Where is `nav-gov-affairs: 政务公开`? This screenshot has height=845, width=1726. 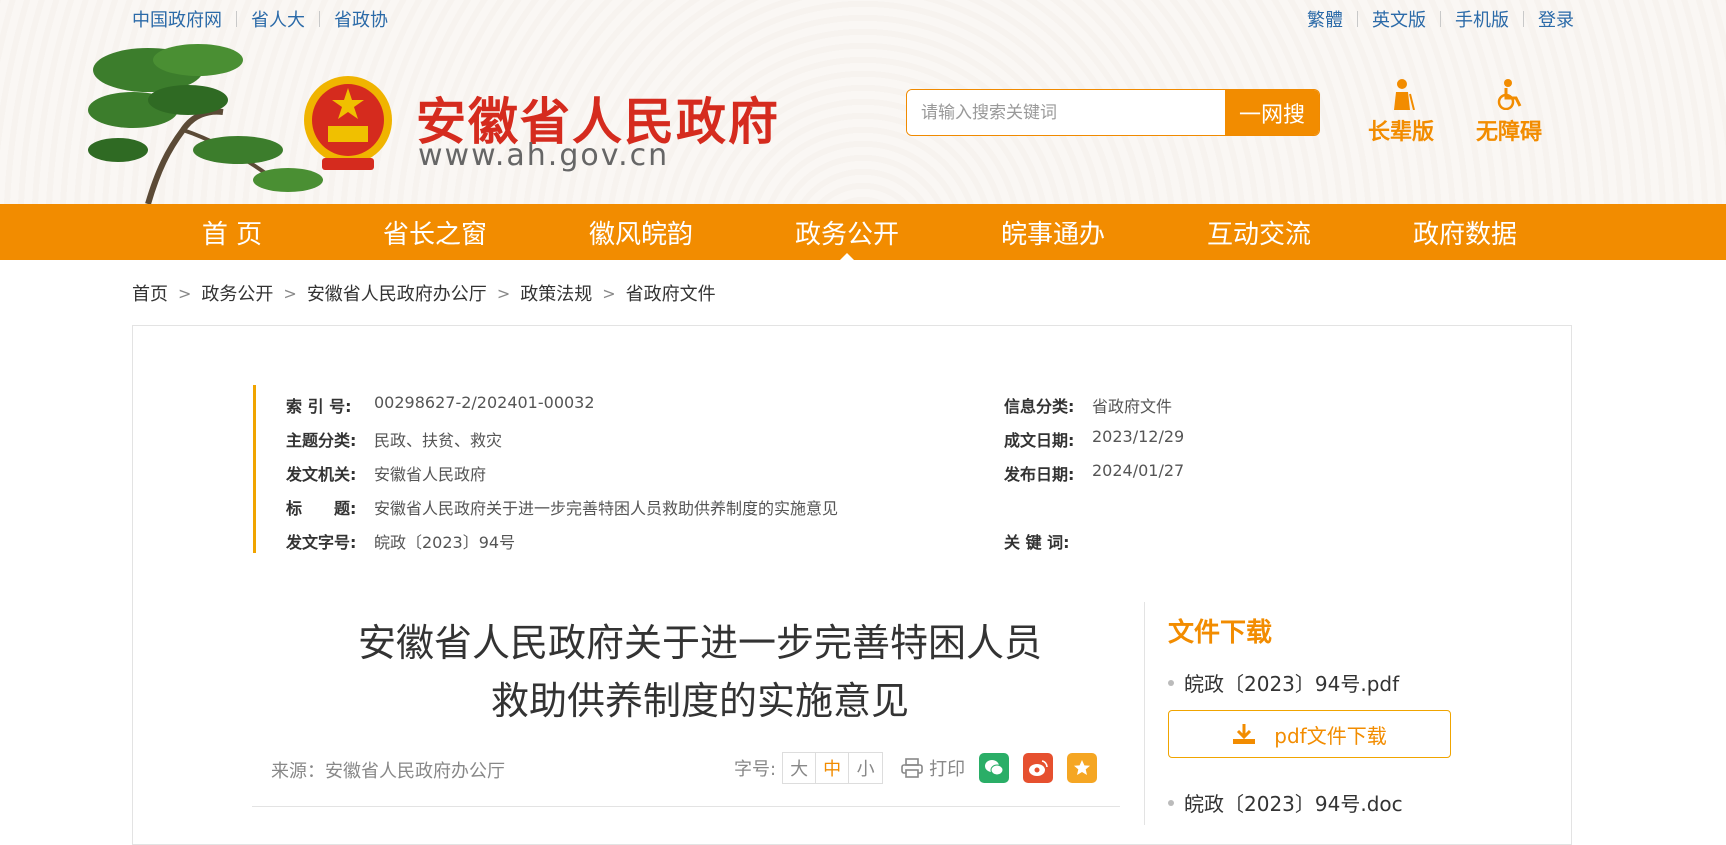 nav-gov-affairs: 政务公开 is located at coordinates (847, 232).